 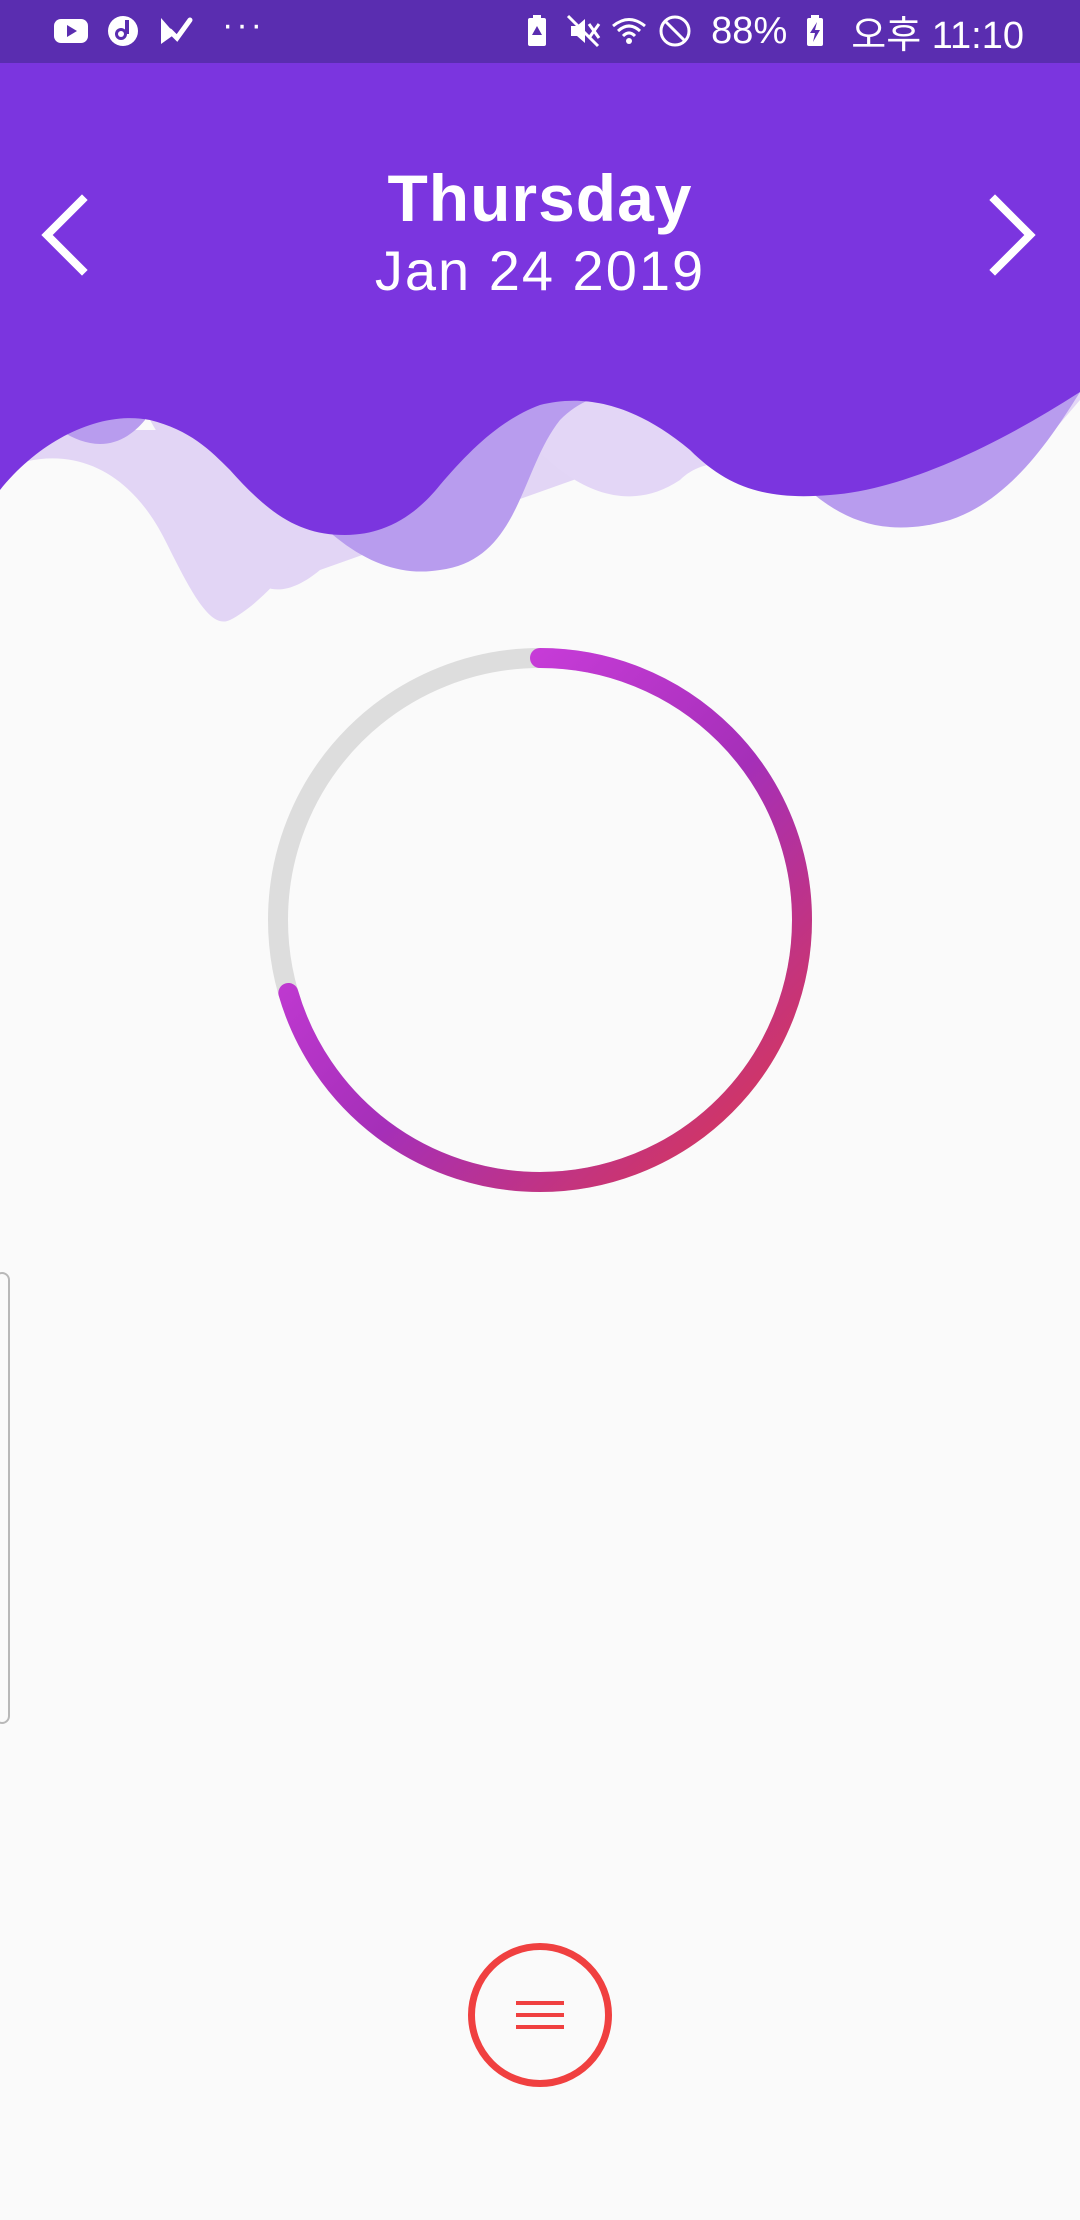 What do you see at coordinates (123, 31) in the screenshot?
I see `music-app-icon` at bounding box center [123, 31].